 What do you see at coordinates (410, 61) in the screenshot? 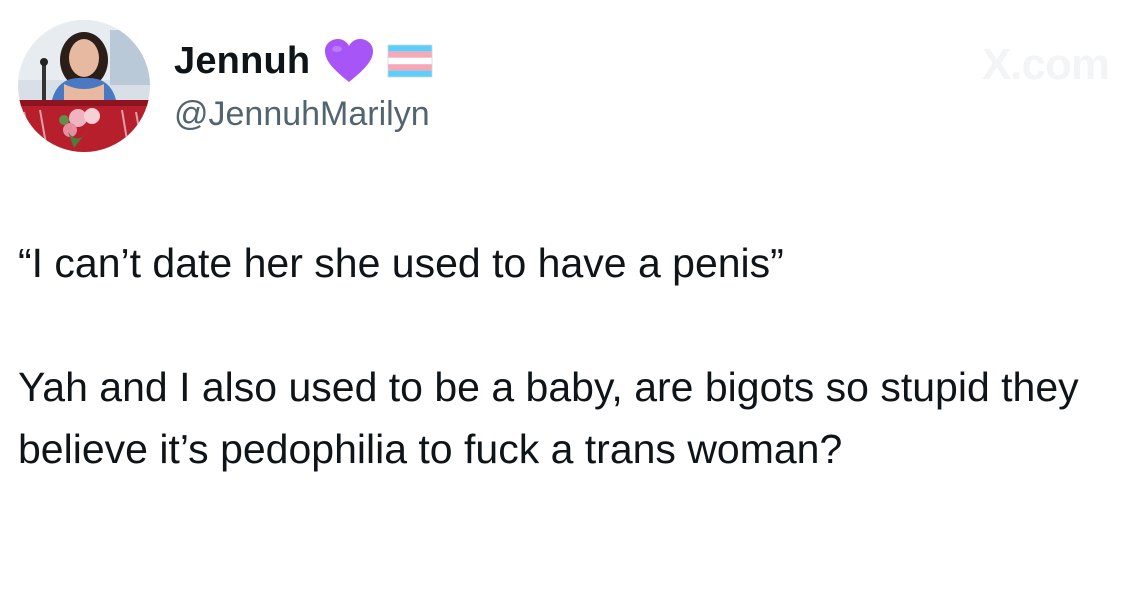
I see `transgender-flag-icon` at bounding box center [410, 61].